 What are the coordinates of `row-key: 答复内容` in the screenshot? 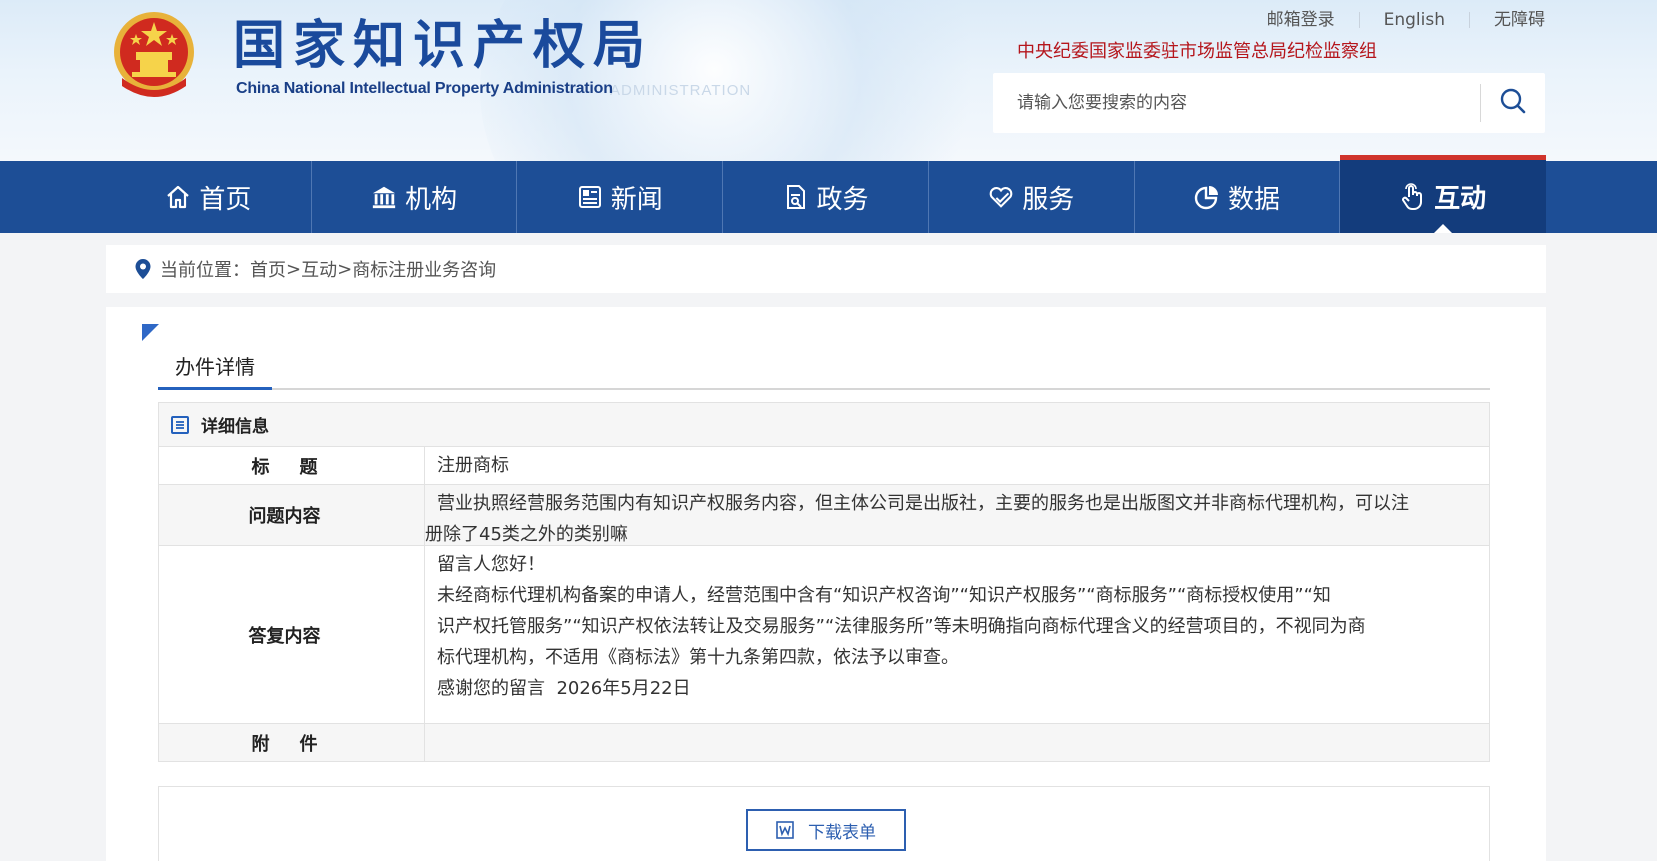 It's located at (292, 634).